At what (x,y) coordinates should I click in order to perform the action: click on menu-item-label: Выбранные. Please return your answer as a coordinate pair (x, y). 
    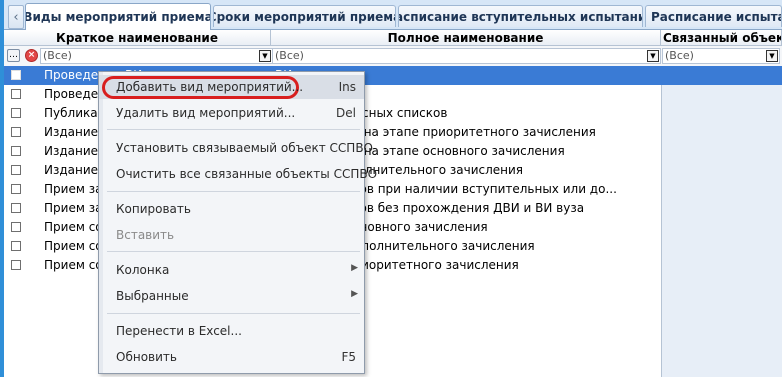
    Looking at the image, I should click on (152, 296).